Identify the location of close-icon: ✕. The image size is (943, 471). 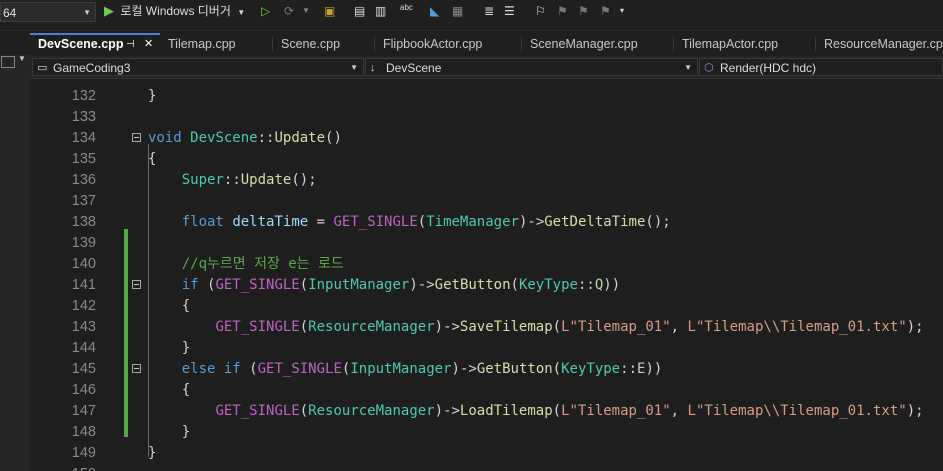
(148, 44).